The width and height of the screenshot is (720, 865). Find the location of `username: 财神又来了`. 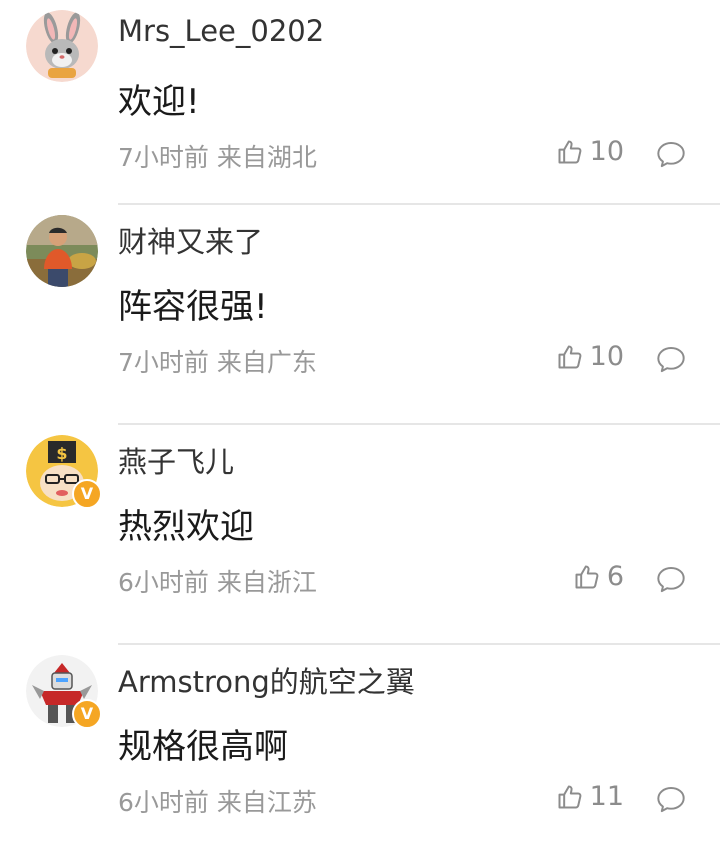

username: 财神又来了 is located at coordinates (190, 240).